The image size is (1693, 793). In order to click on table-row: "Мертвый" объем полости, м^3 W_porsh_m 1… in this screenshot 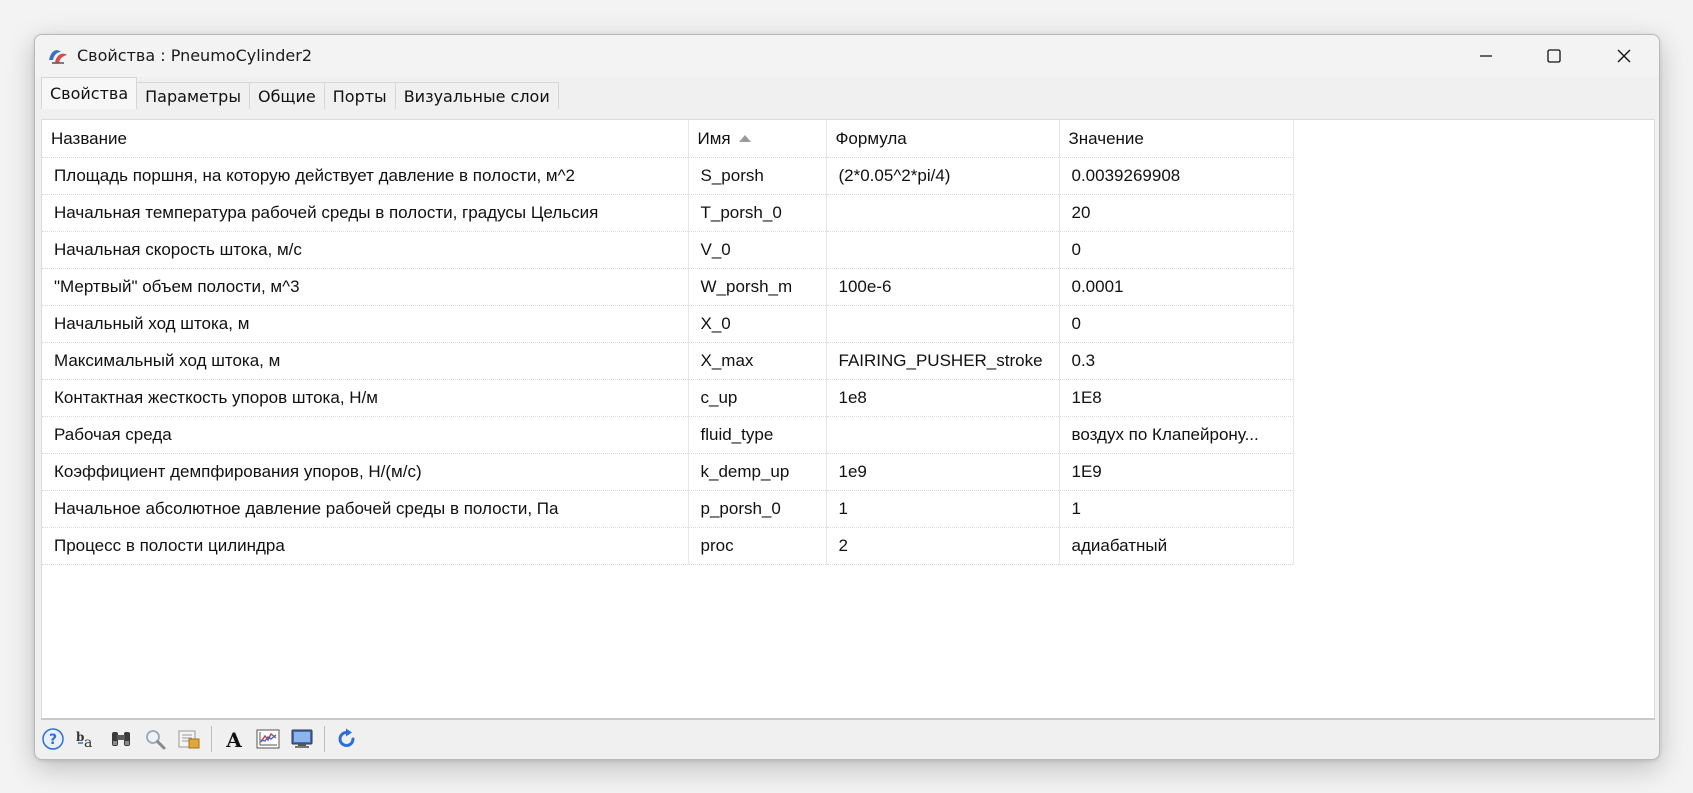, I will do `click(668, 287)`.